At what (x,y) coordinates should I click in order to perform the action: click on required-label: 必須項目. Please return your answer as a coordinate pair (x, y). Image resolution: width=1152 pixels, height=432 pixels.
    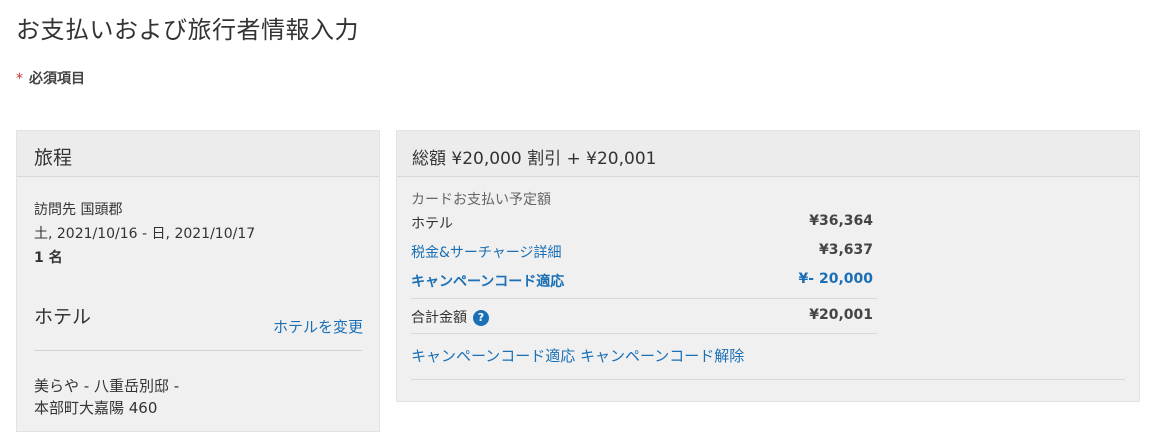
    Looking at the image, I should click on (57, 79).